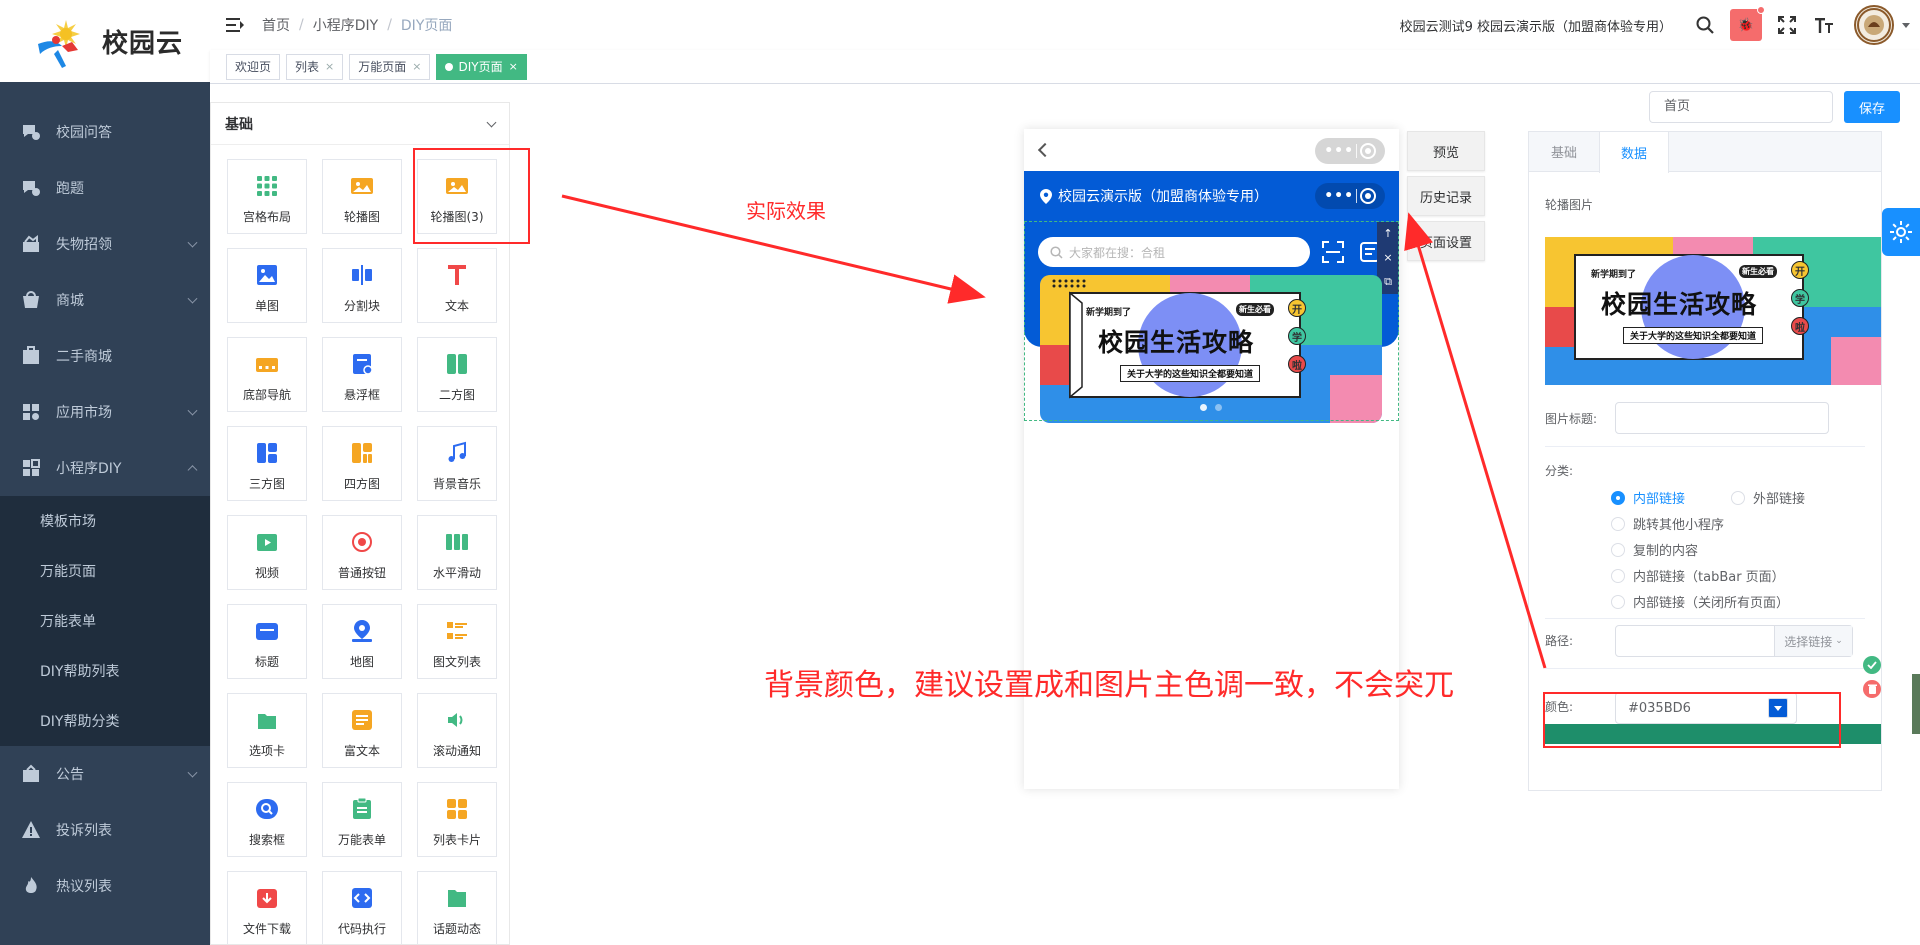 Image resolution: width=1920 pixels, height=945 pixels. I want to click on bug-icon: 🐞, so click(1746, 25).